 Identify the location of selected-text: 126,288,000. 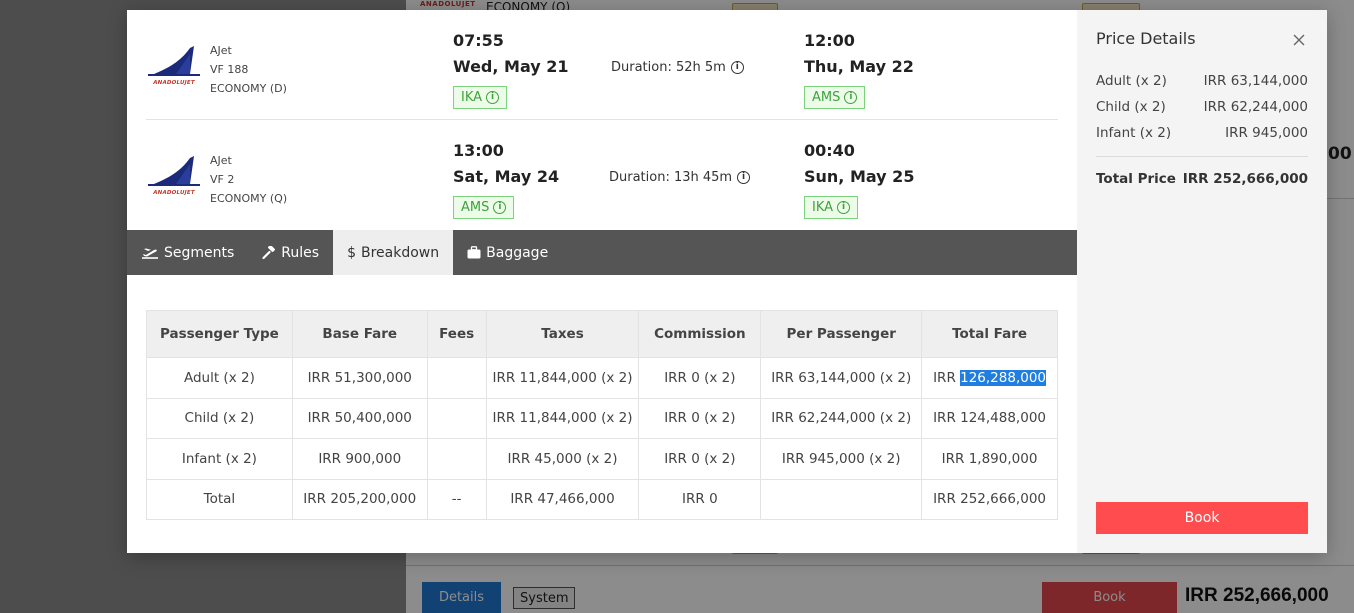
(1003, 377).